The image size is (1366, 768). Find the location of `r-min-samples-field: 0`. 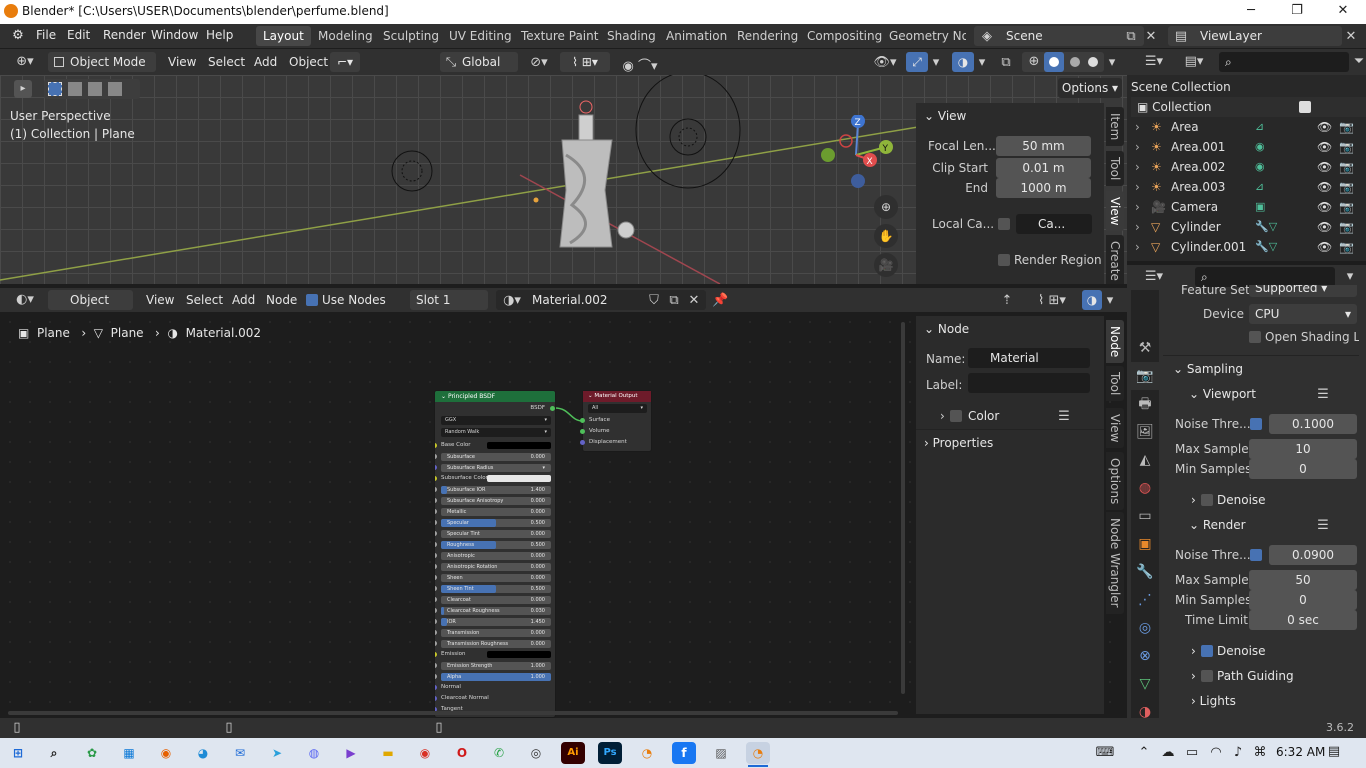

r-min-samples-field: 0 is located at coordinates (1303, 600).